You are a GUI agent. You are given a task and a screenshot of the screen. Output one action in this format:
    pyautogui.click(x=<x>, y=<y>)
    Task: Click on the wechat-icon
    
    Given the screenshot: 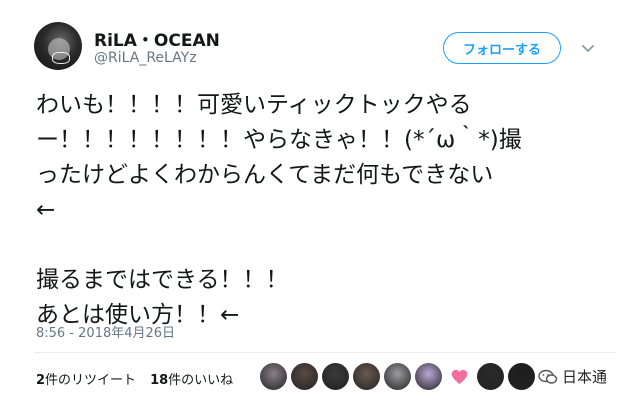 What is the action you would take?
    pyautogui.click(x=548, y=376)
    